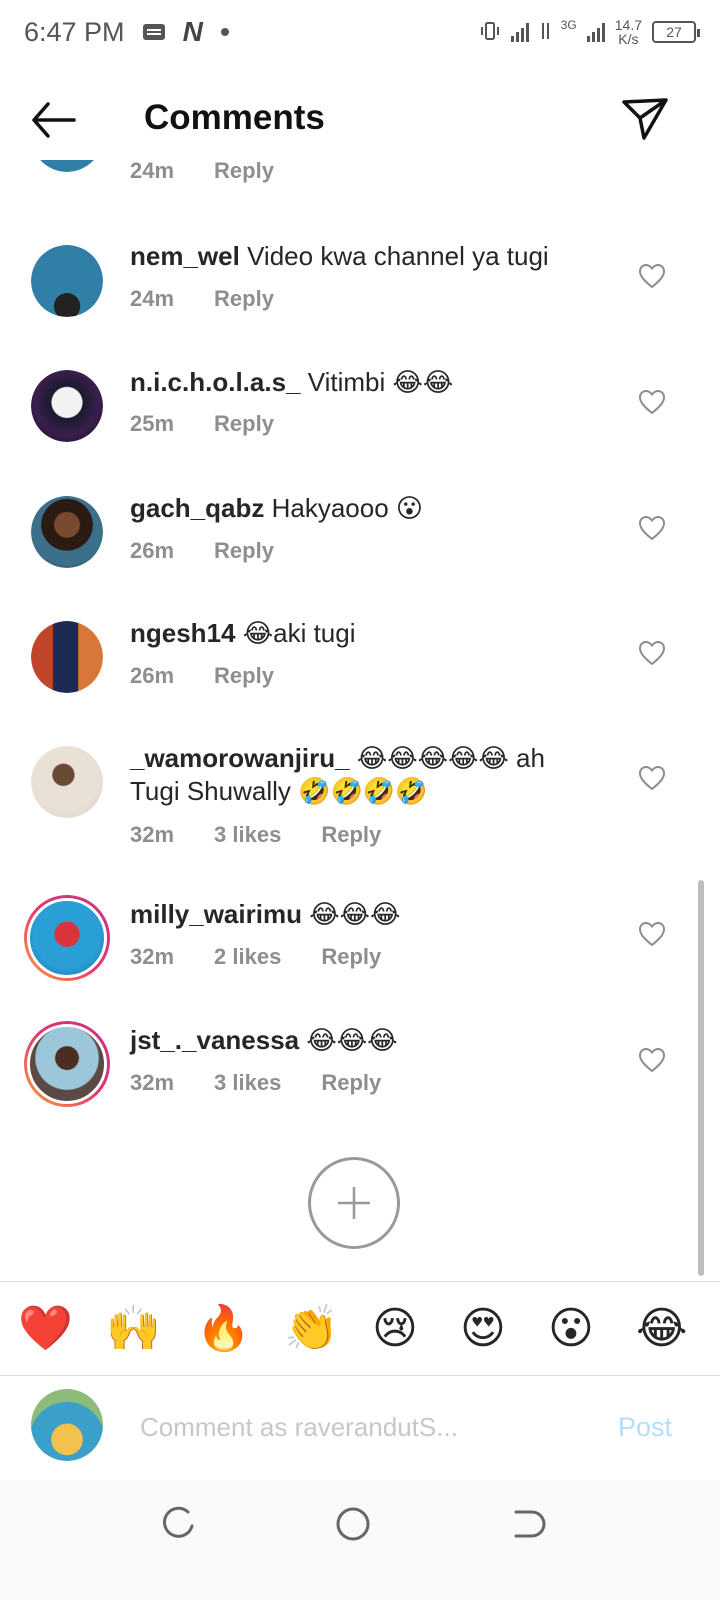 This screenshot has height=1600, width=720. What do you see at coordinates (645, 1427) in the screenshot?
I see `post-button: Post` at bounding box center [645, 1427].